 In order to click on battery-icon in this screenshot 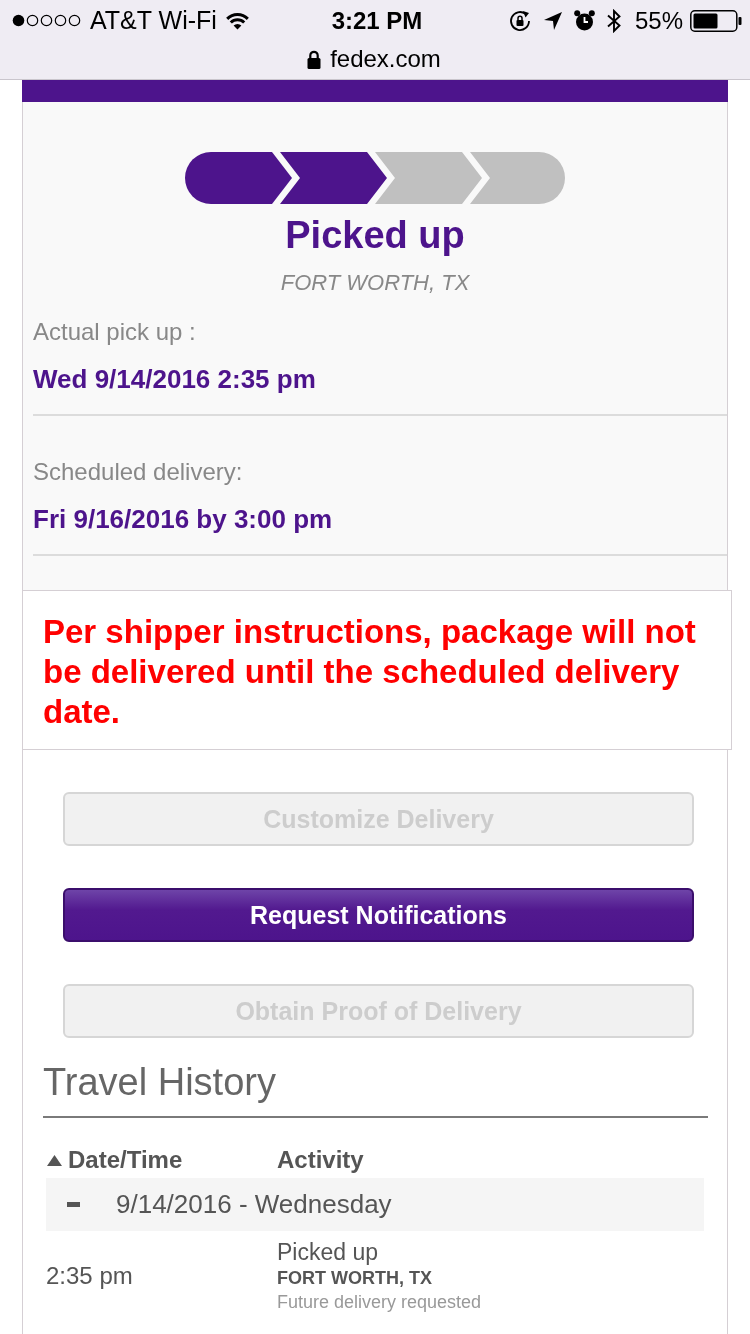, I will do `click(716, 20)`.